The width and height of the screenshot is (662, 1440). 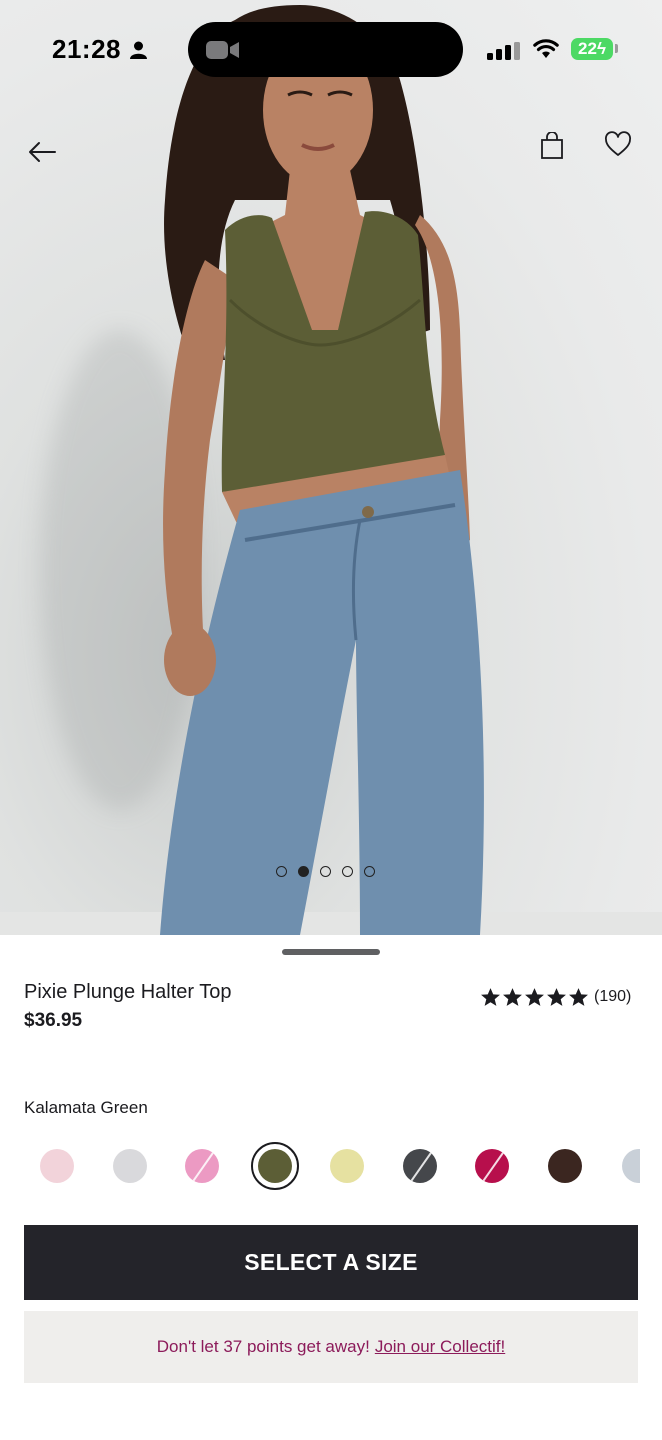 What do you see at coordinates (440, 1347) in the screenshot?
I see `join-collectif-link: Join our Collectif!` at bounding box center [440, 1347].